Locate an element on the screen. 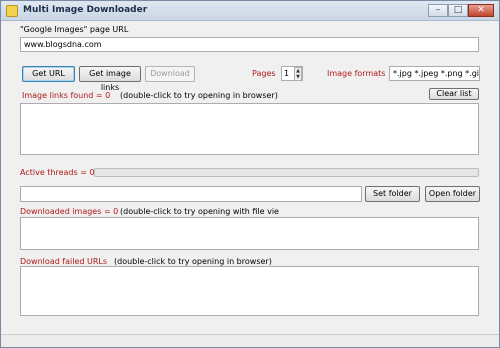 The image size is (500, 348). open-folder-button: Open folder is located at coordinates (452, 194).